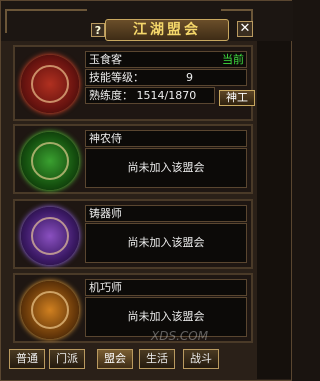  Describe the element at coordinates (46, 21) in the screenshot. I see `title-decoration-left` at that location.